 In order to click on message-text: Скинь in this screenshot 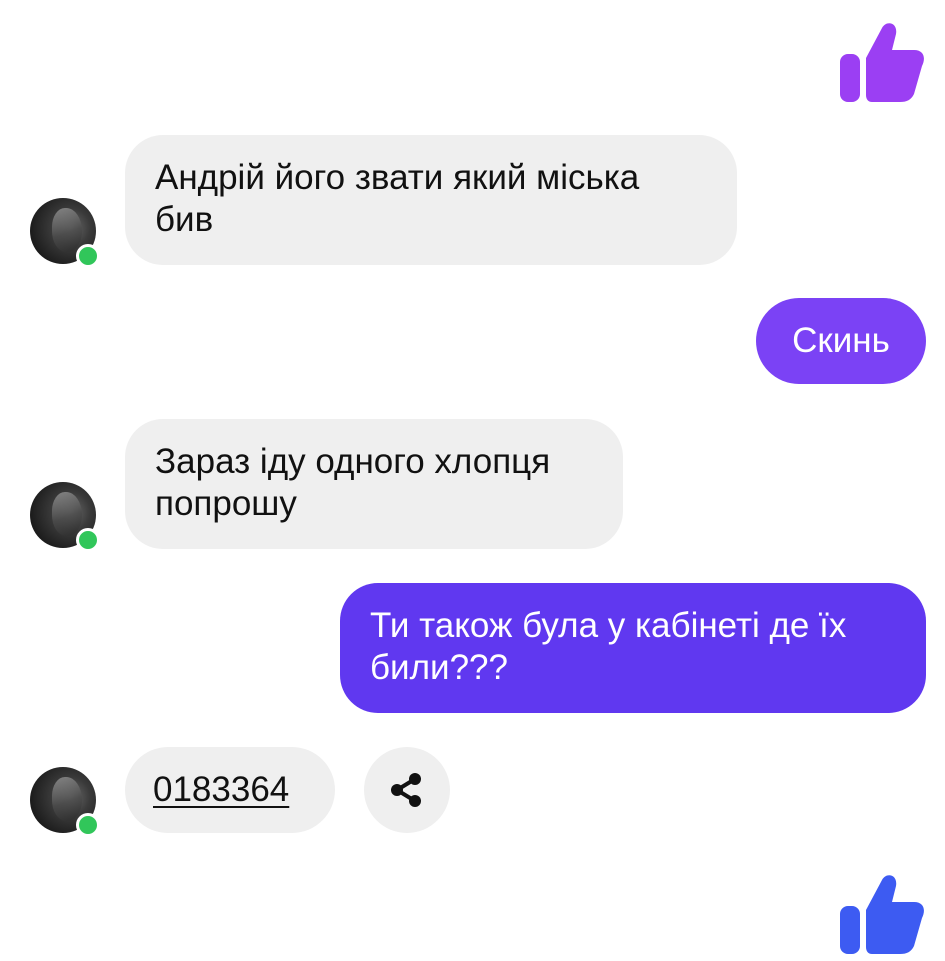, I will do `click(841, 340)`.